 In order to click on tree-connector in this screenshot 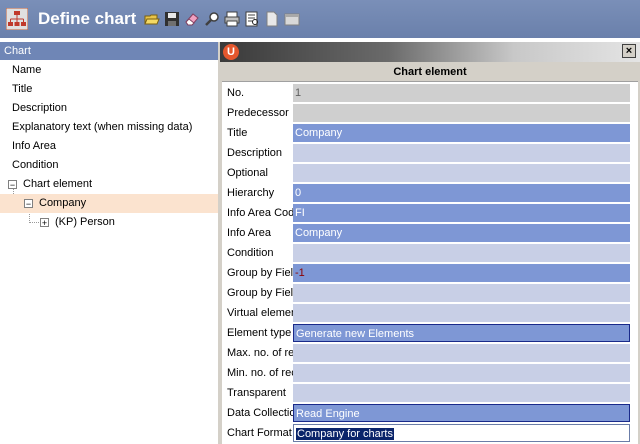, I will do `click(34, 222)`.